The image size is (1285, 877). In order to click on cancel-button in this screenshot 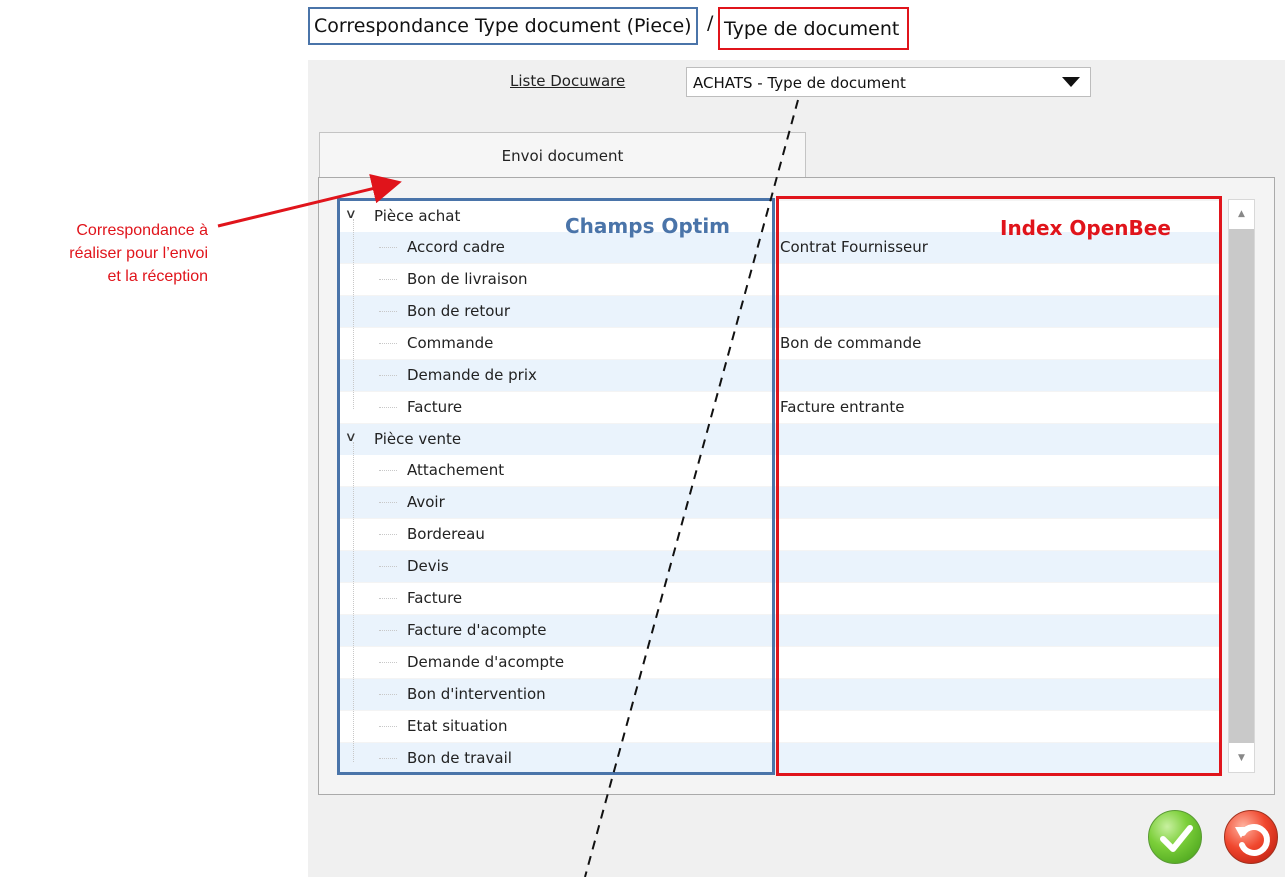, I will do `click(1251, 837)`.